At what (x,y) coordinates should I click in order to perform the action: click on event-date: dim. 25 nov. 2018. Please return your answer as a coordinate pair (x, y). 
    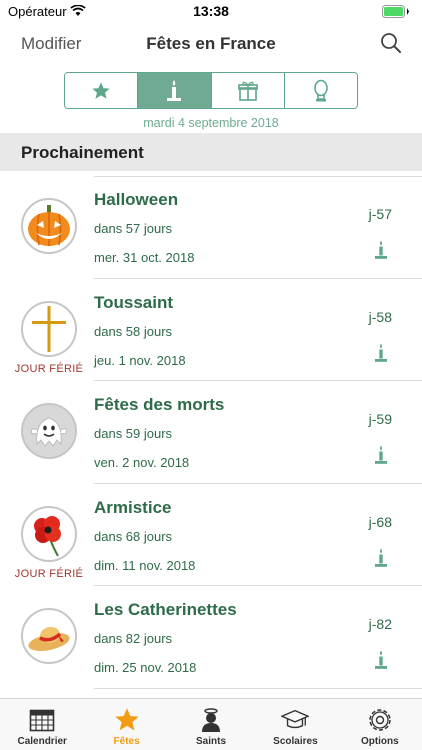
    Looking at the image, I should click on (145, 667).